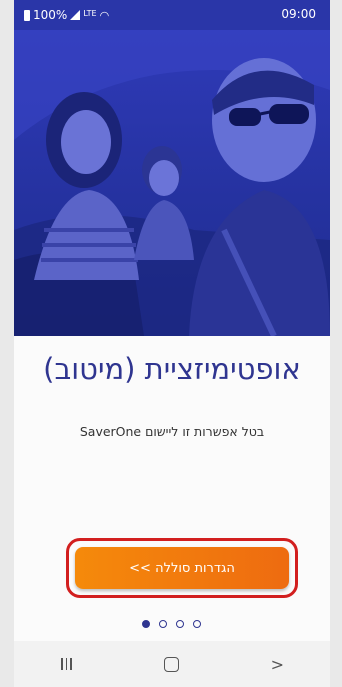 The height and width of the screenshot is (687, 342). Describe the element at coordinates (75, 15) in the screenshot. I see `signal-icon` at that location.